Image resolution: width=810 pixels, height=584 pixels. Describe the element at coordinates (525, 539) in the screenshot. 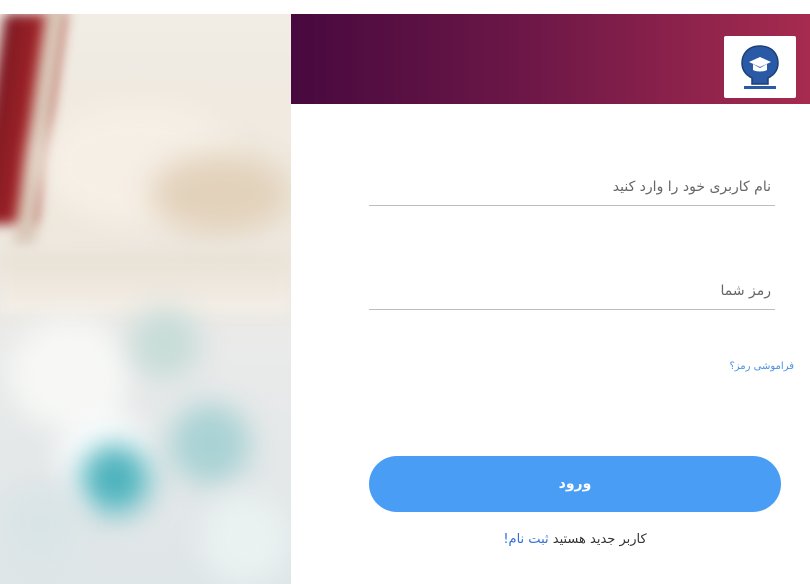

I see `register-link: ثبت نام!` at that location.